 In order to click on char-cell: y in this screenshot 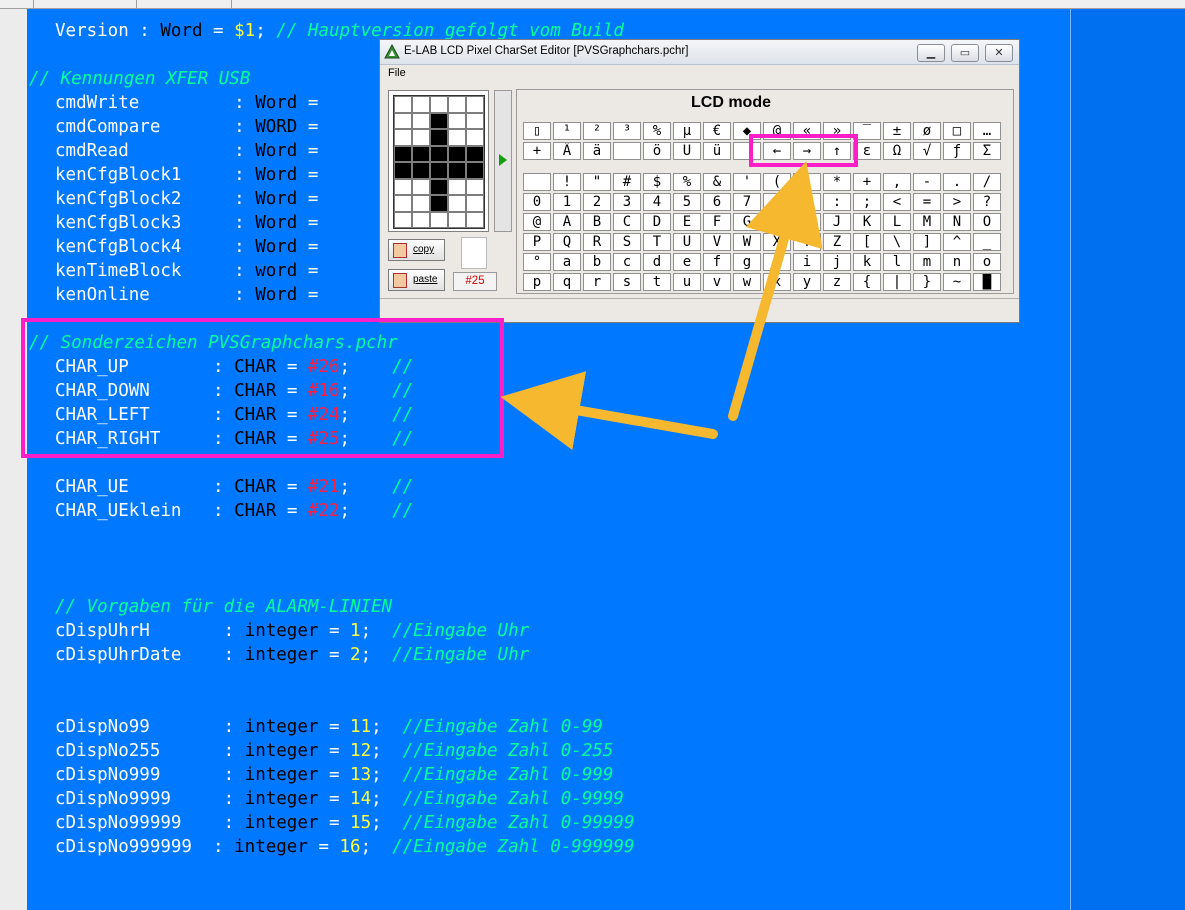, I will do `click(807, 282)`.